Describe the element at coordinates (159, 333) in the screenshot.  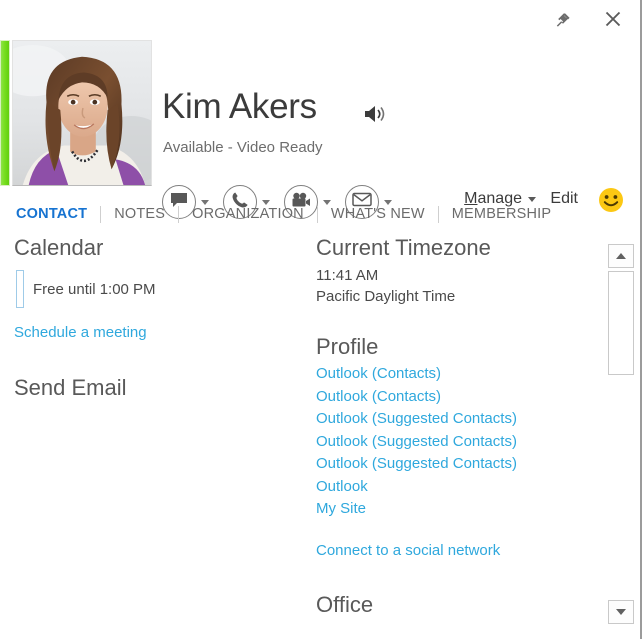
I see `schedule-a-meeting-link: Schedule a meeting` at that location.